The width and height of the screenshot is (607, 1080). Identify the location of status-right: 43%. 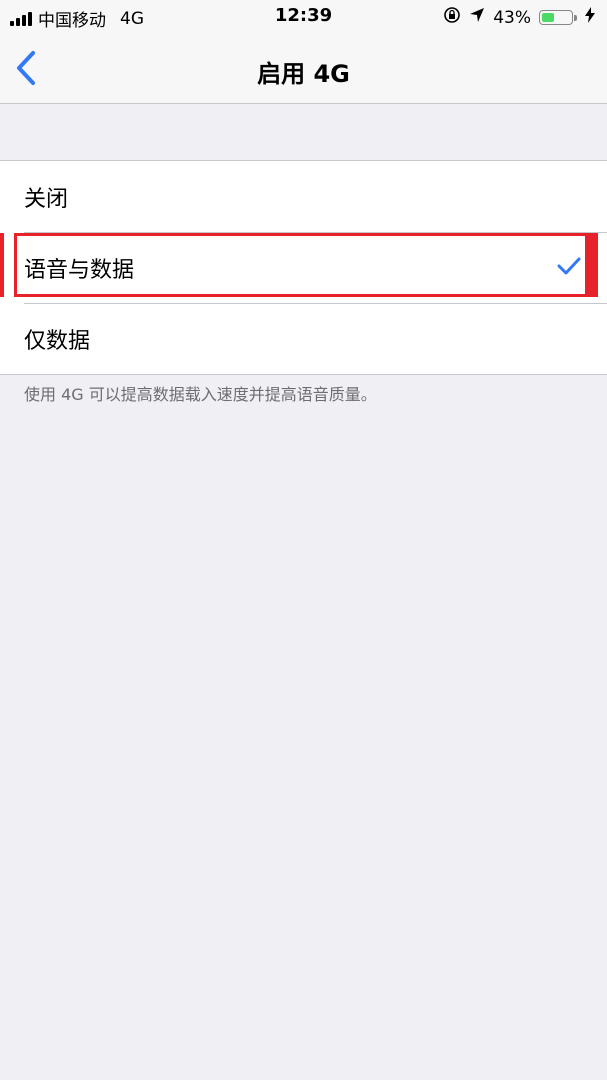
(519, 17).